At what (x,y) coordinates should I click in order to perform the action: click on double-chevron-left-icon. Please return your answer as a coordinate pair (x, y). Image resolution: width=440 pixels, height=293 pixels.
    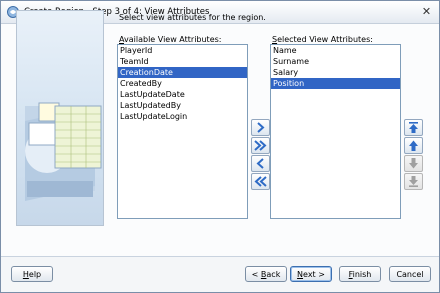
    Looking at the image, I should click on (260, 181).